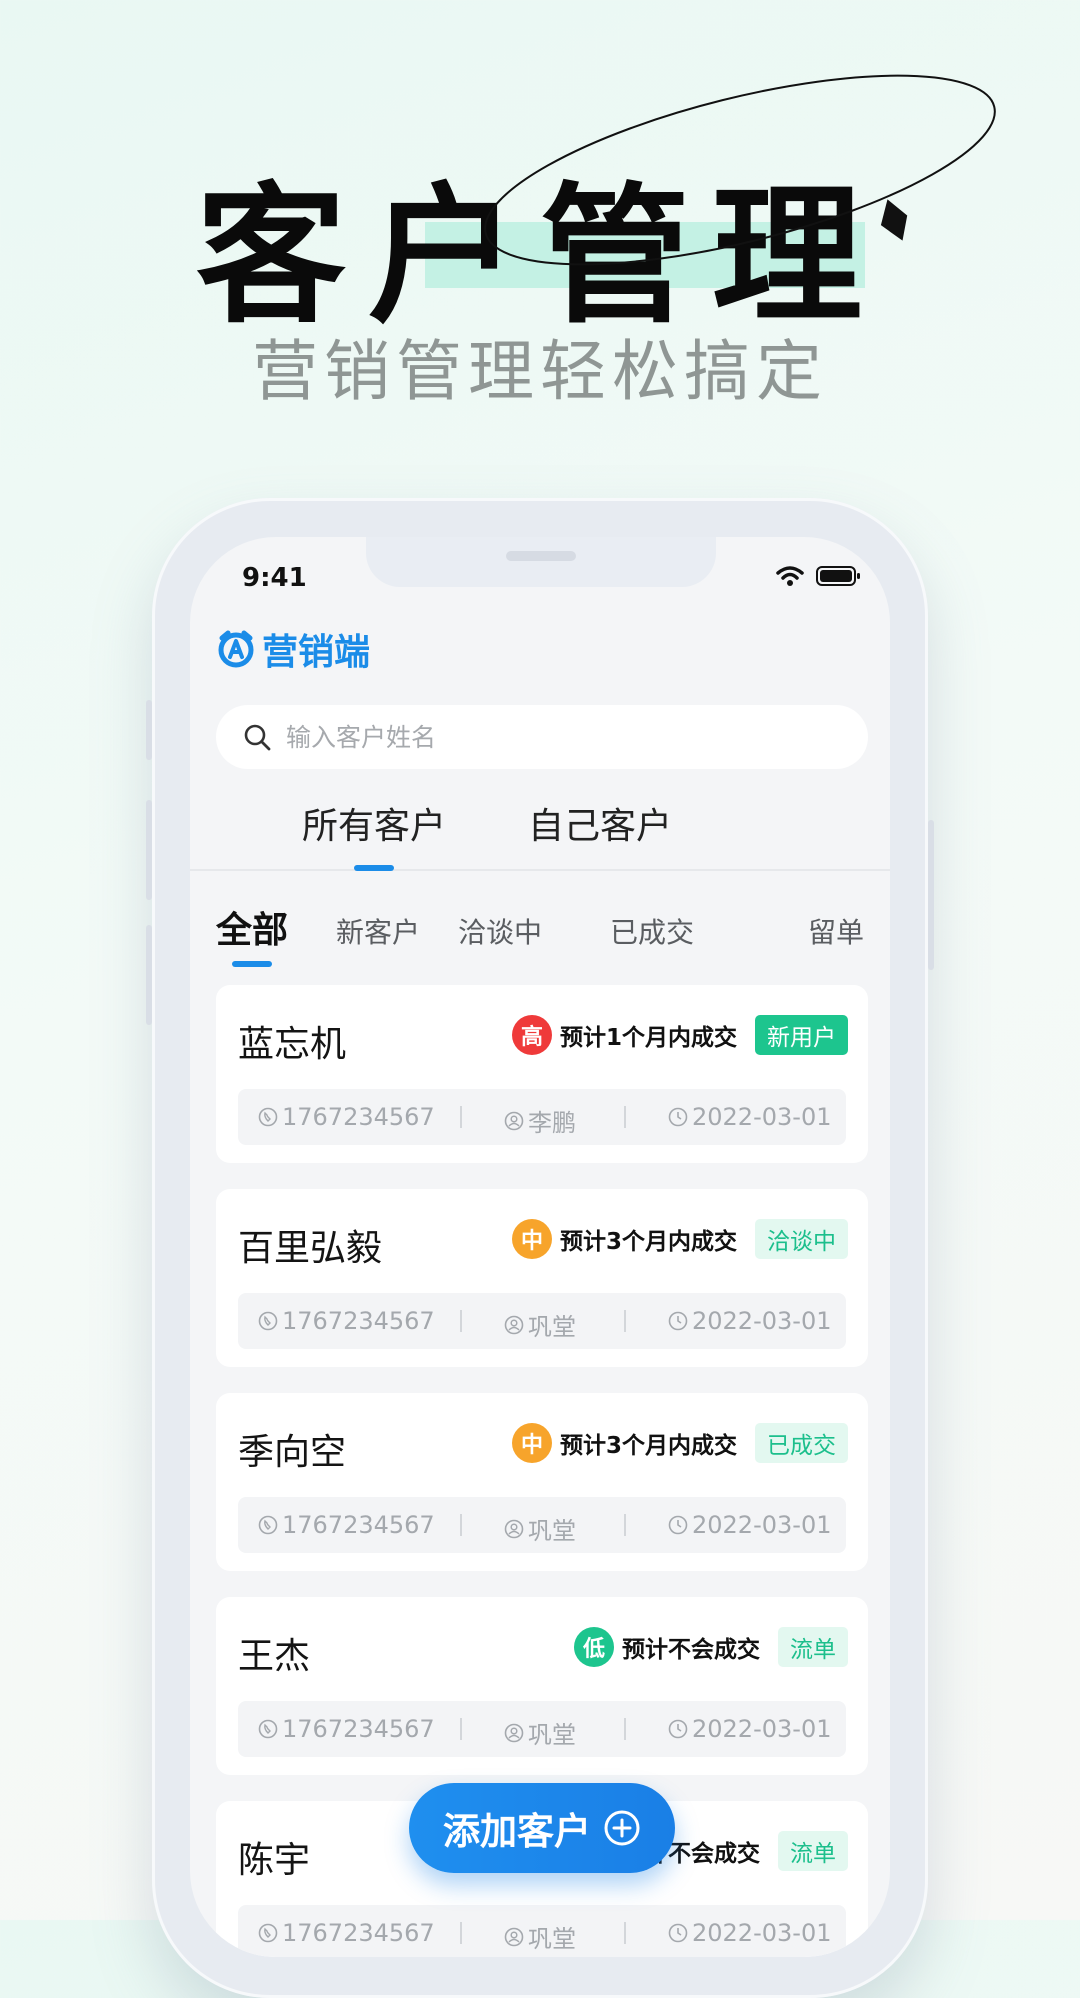 This screenshot has width=1080, height=1998. I want to click on status-icons, so click(819, 576).